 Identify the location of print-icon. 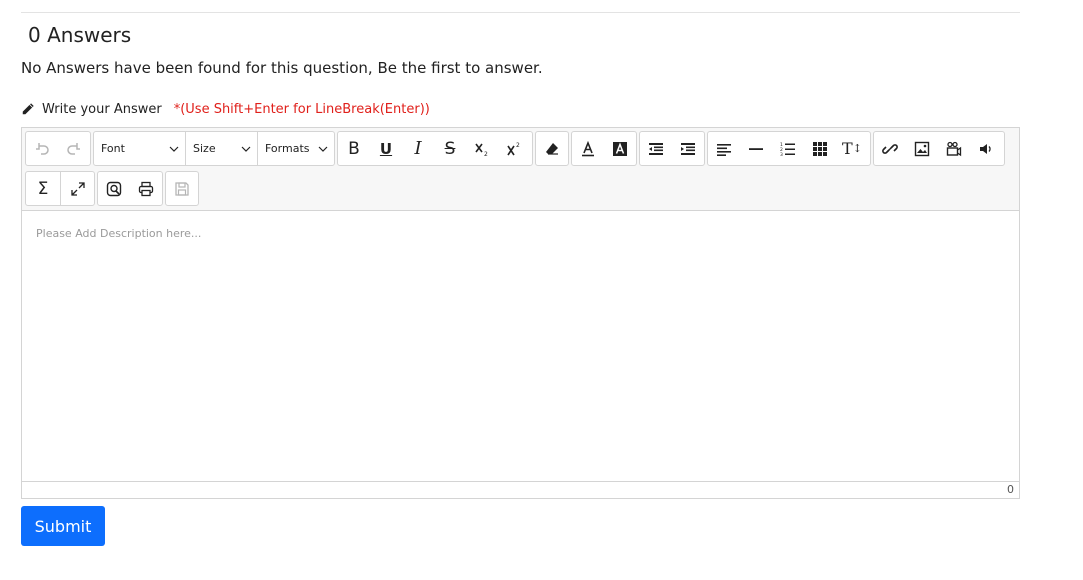
(146, 188).